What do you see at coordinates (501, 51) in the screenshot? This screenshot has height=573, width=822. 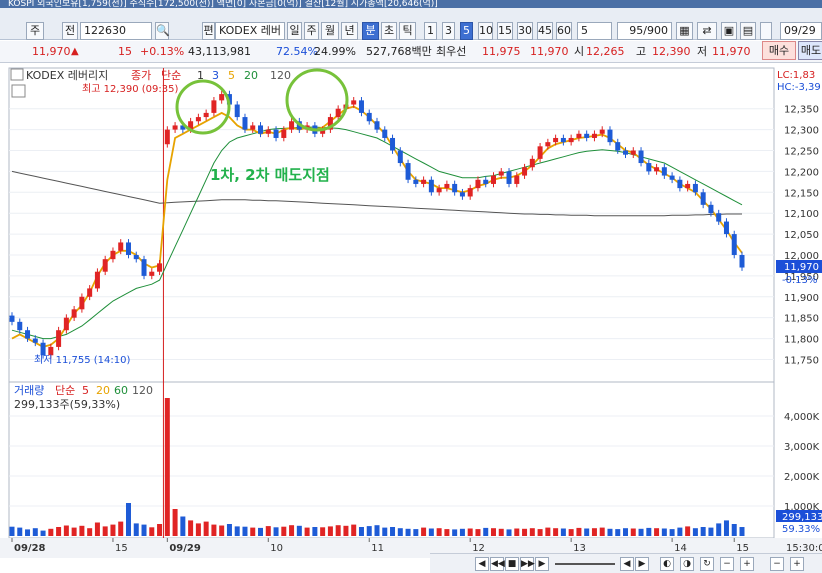 I see `best-ask: 11,975` at bounding box center [501, 51].